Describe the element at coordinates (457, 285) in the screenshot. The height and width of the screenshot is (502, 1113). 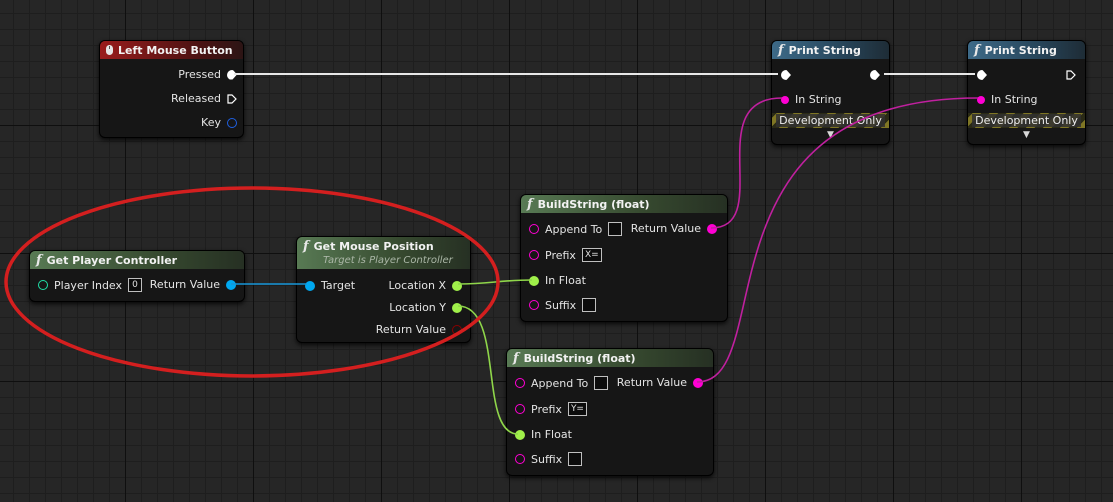
I see `location-x-pin` at that location.